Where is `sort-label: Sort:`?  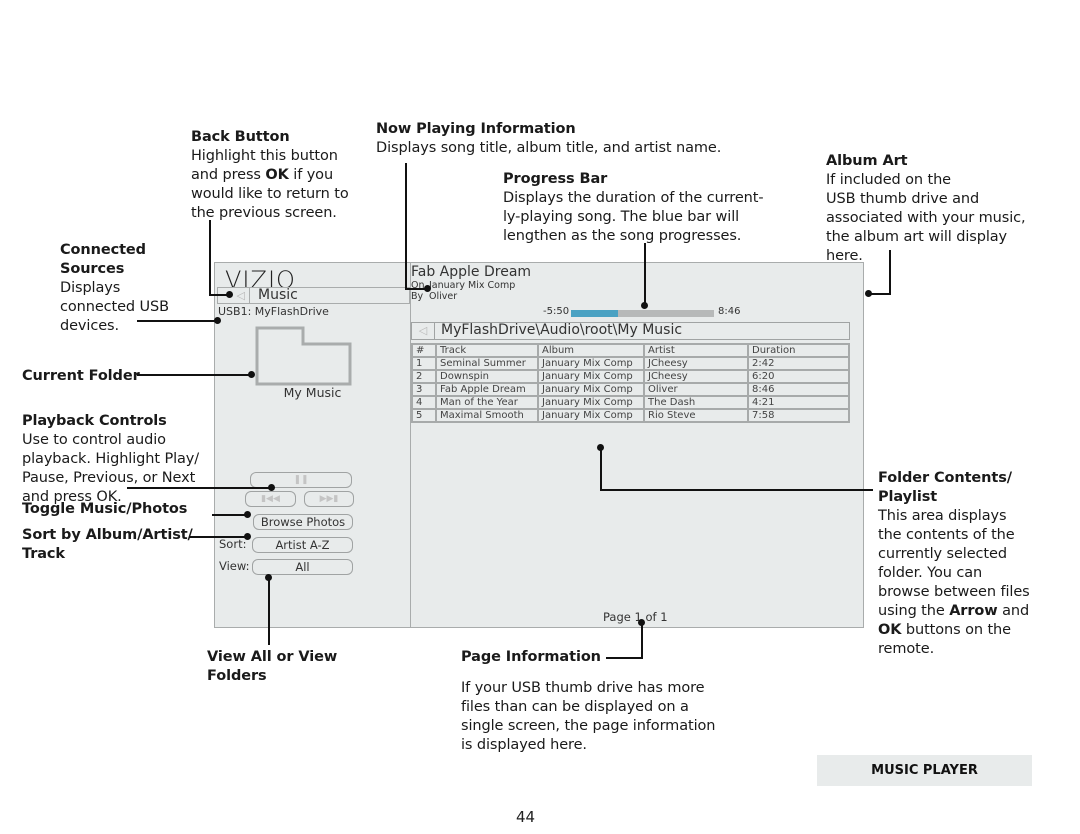 sort-label: Sort: is located at coordinates (233, 544).